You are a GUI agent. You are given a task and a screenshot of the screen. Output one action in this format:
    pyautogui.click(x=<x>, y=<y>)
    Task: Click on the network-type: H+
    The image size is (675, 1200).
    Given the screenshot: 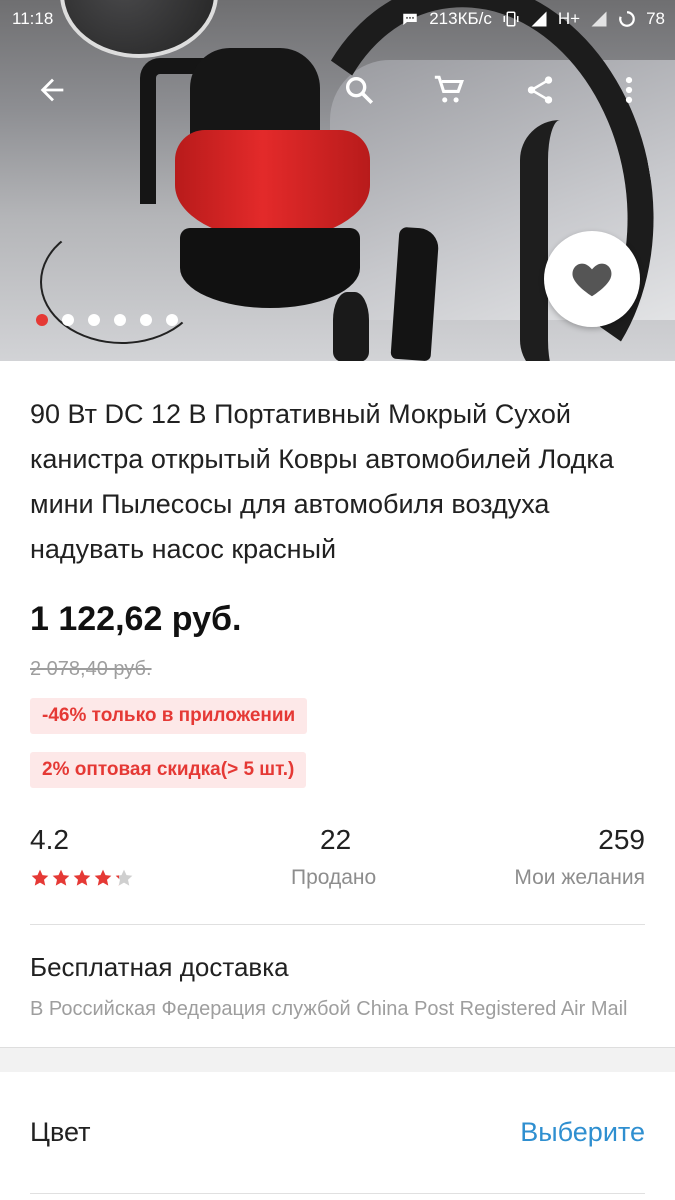 What is the action you would take?
    pyautogui.click(x=569, y=18)
    